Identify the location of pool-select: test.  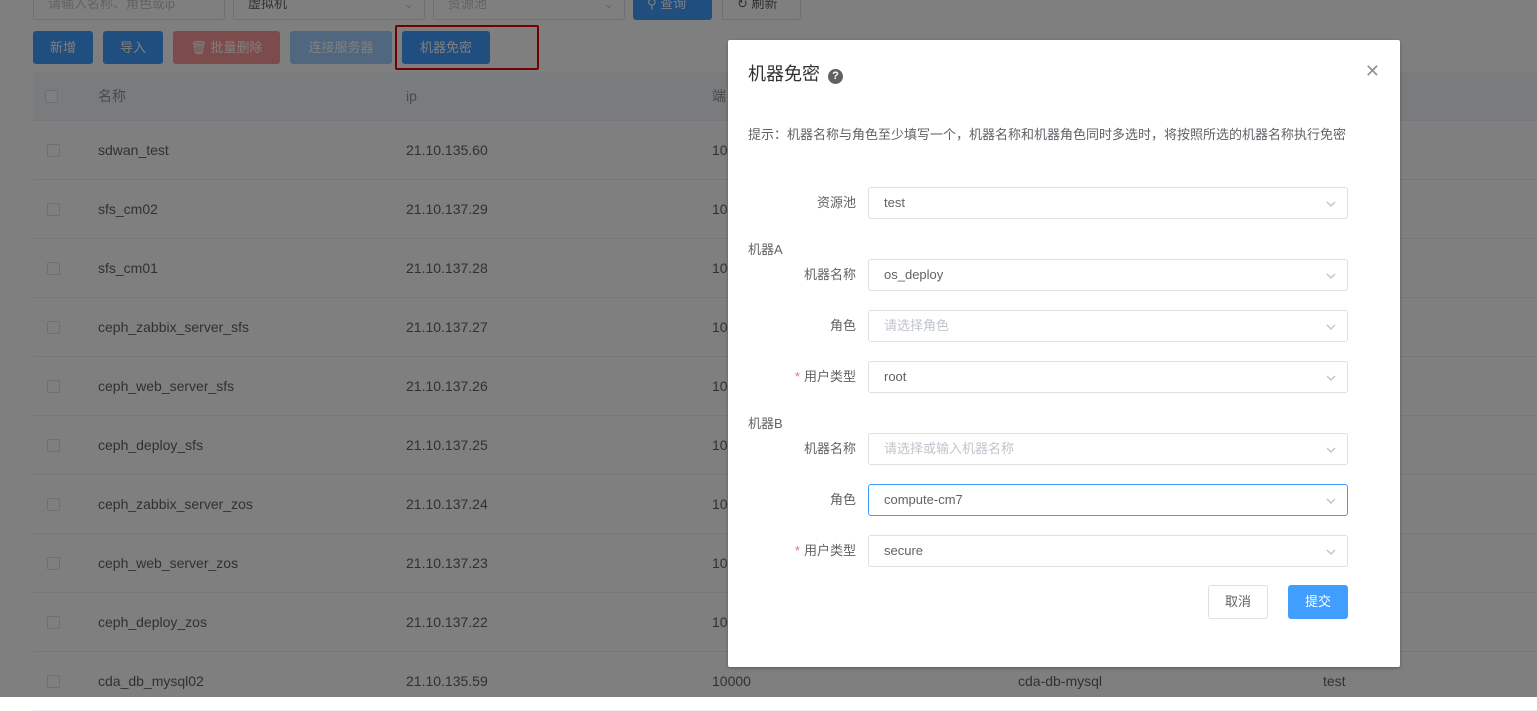
(1108, 203).